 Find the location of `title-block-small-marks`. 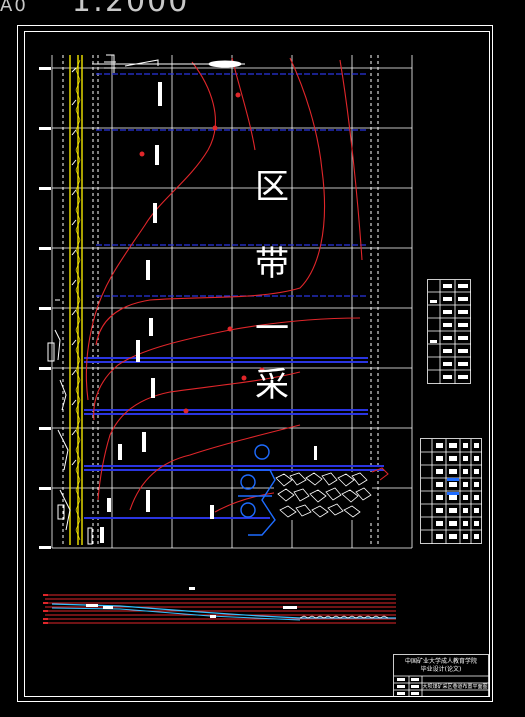

title-block-small-marks is located at coordinates (408, 686).